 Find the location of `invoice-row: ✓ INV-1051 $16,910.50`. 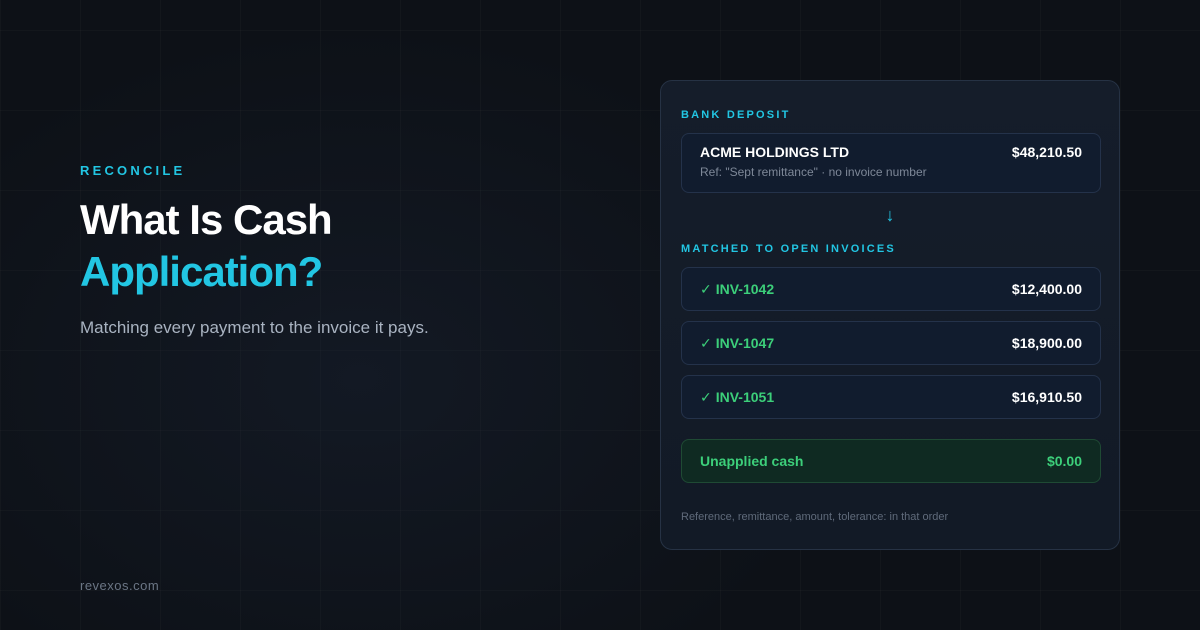

invoice-row: ✓ INV-1051 $16,910.50 is located at coordinates (891, 397).